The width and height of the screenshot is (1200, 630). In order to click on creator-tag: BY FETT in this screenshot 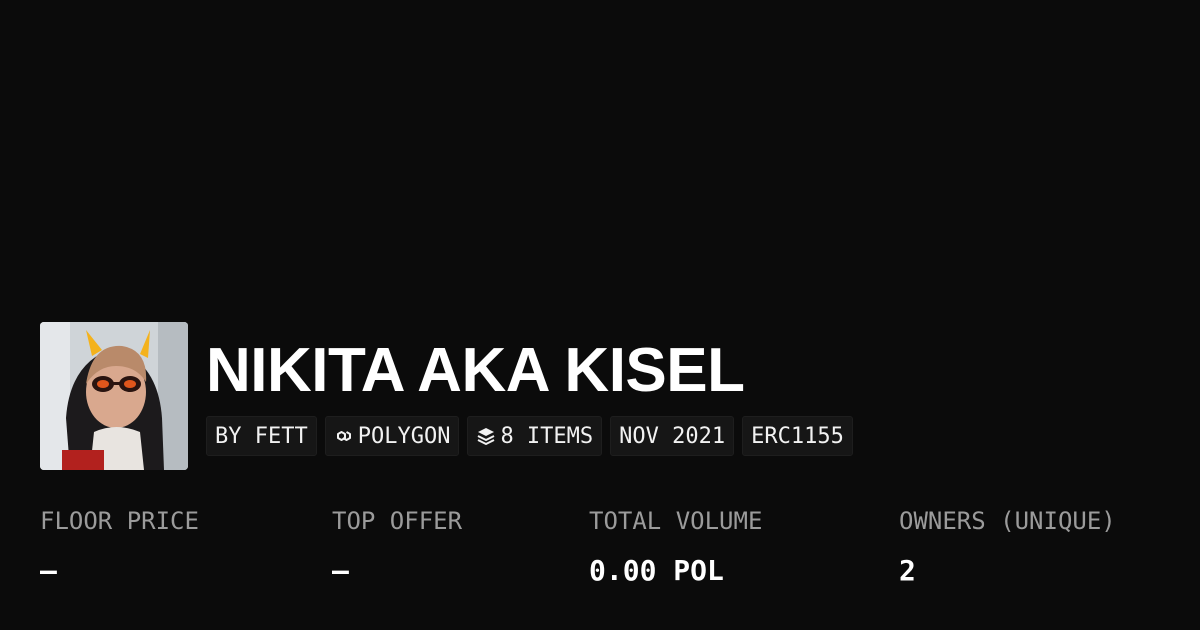, I will do `click(261, 436)`.